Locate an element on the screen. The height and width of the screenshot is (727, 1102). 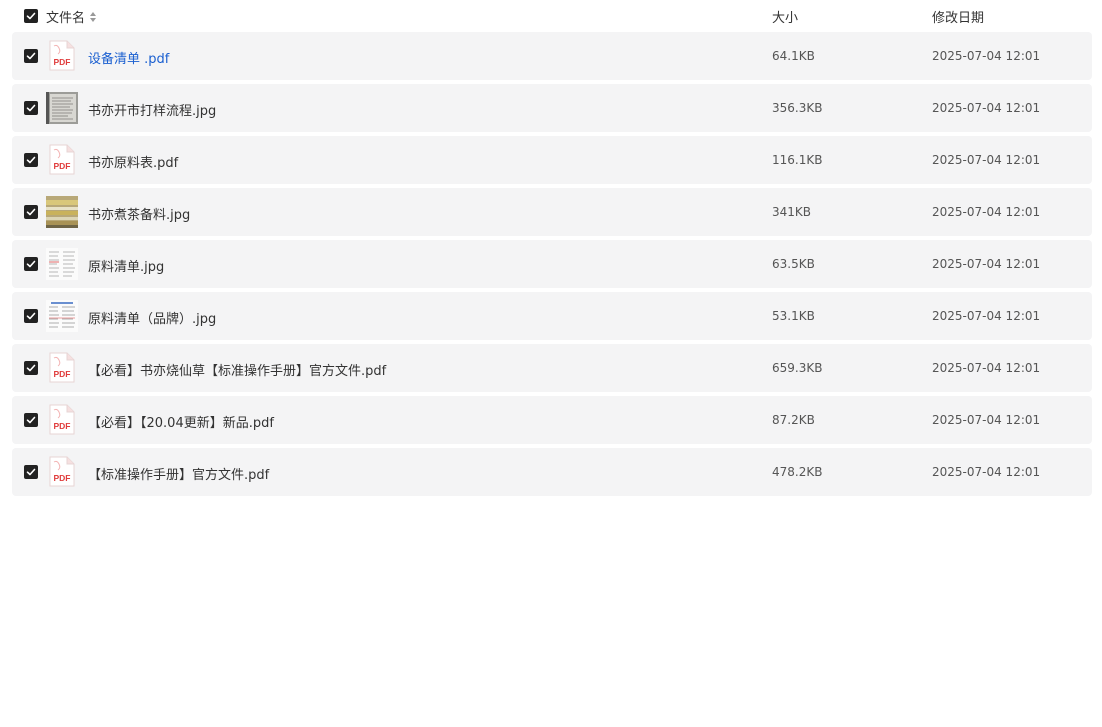
file-name: 书亦开市打样流程.jpg is located at coordinates (152, 109).